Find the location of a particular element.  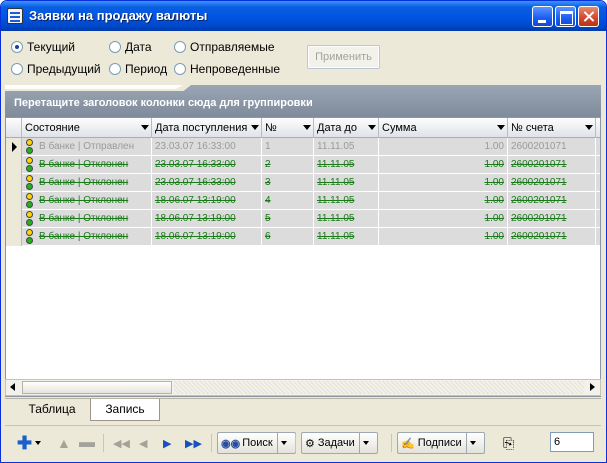

cell-amount: 1.00 is located at coordinates (443, 219).